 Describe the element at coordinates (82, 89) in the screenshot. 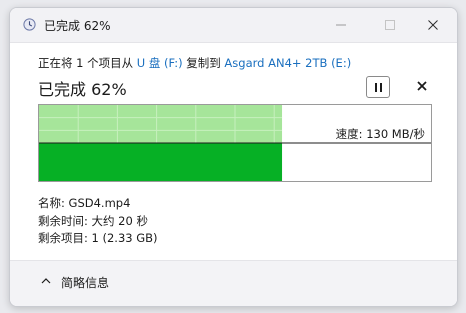

I see `progress-percent: 已完成 62%` at that location.